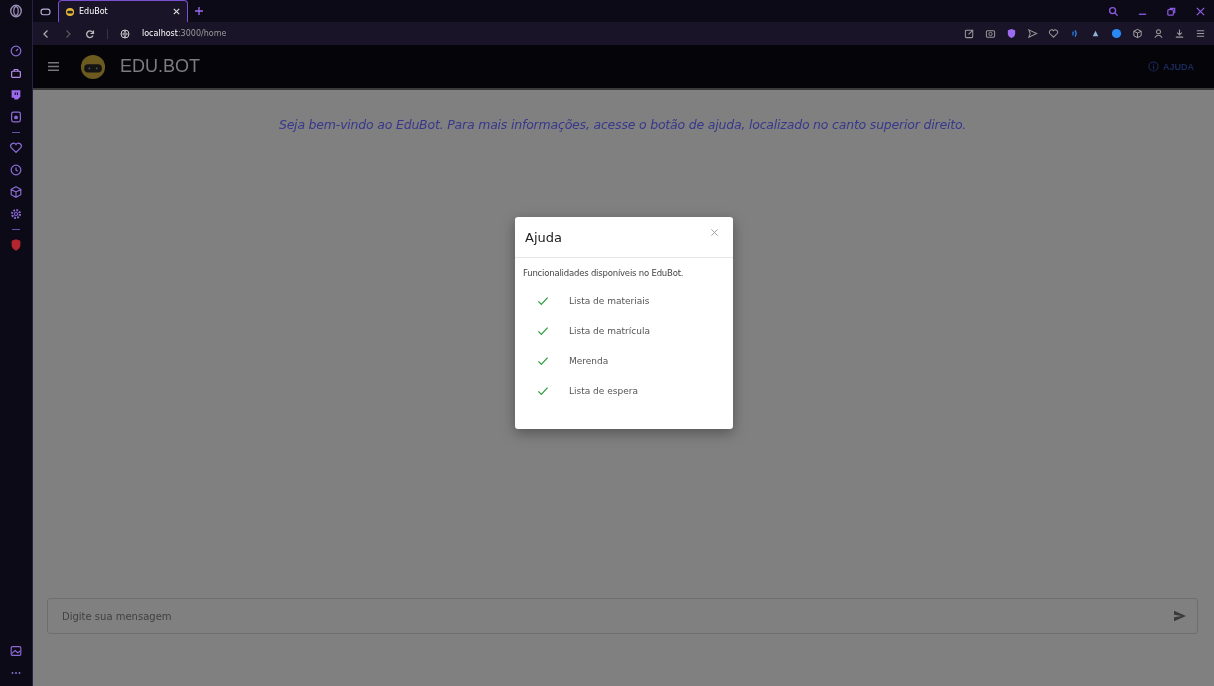  What do you see at coordinates (16, 170) in the screenshot?
I see `clock-icon` at bounding box center [16, 170].